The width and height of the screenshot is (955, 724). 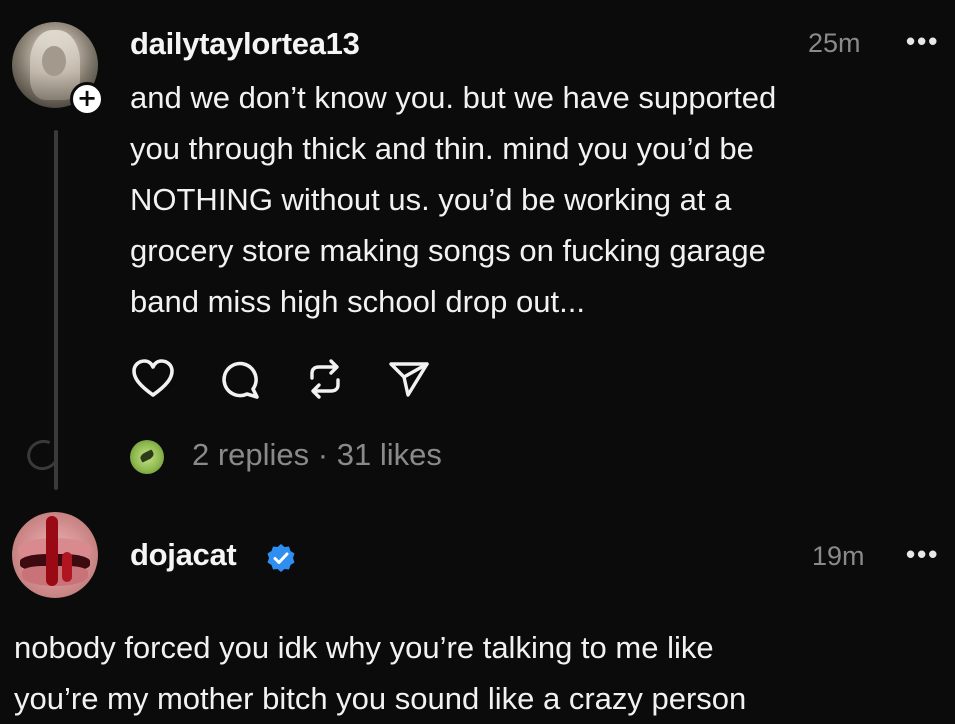 What do you see at coordinates (183, 555) in the screenshot?
I see `username: dojacat` at bounding box center [183, 555].